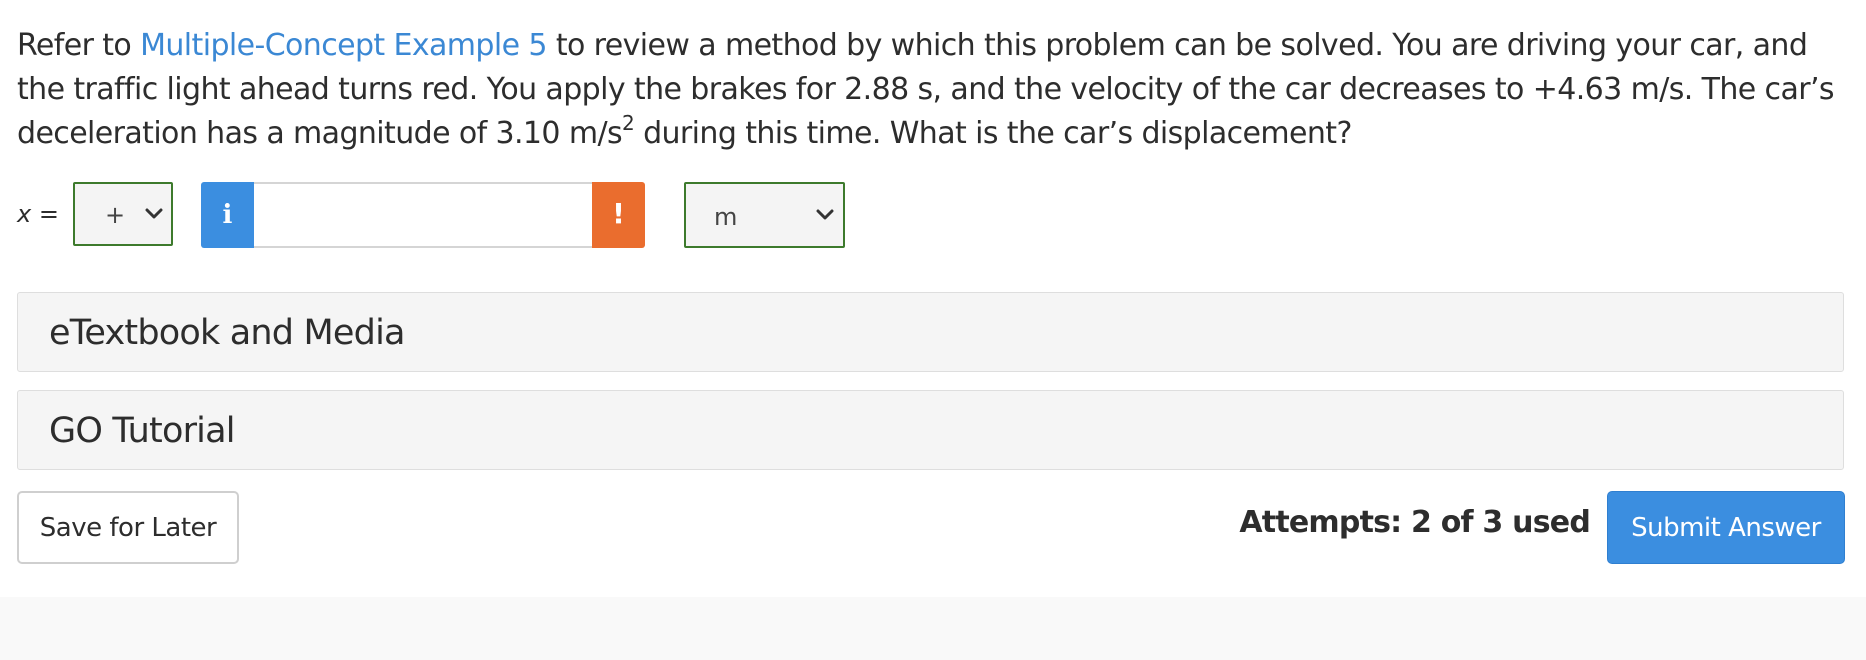 Image resolution: width=1866 pixels, height=660 pixels. Describe the element at coordinates (1414, 522) in the screenshot. I see `attempts-counter: Attempts: 2 of 3 used` at that location.